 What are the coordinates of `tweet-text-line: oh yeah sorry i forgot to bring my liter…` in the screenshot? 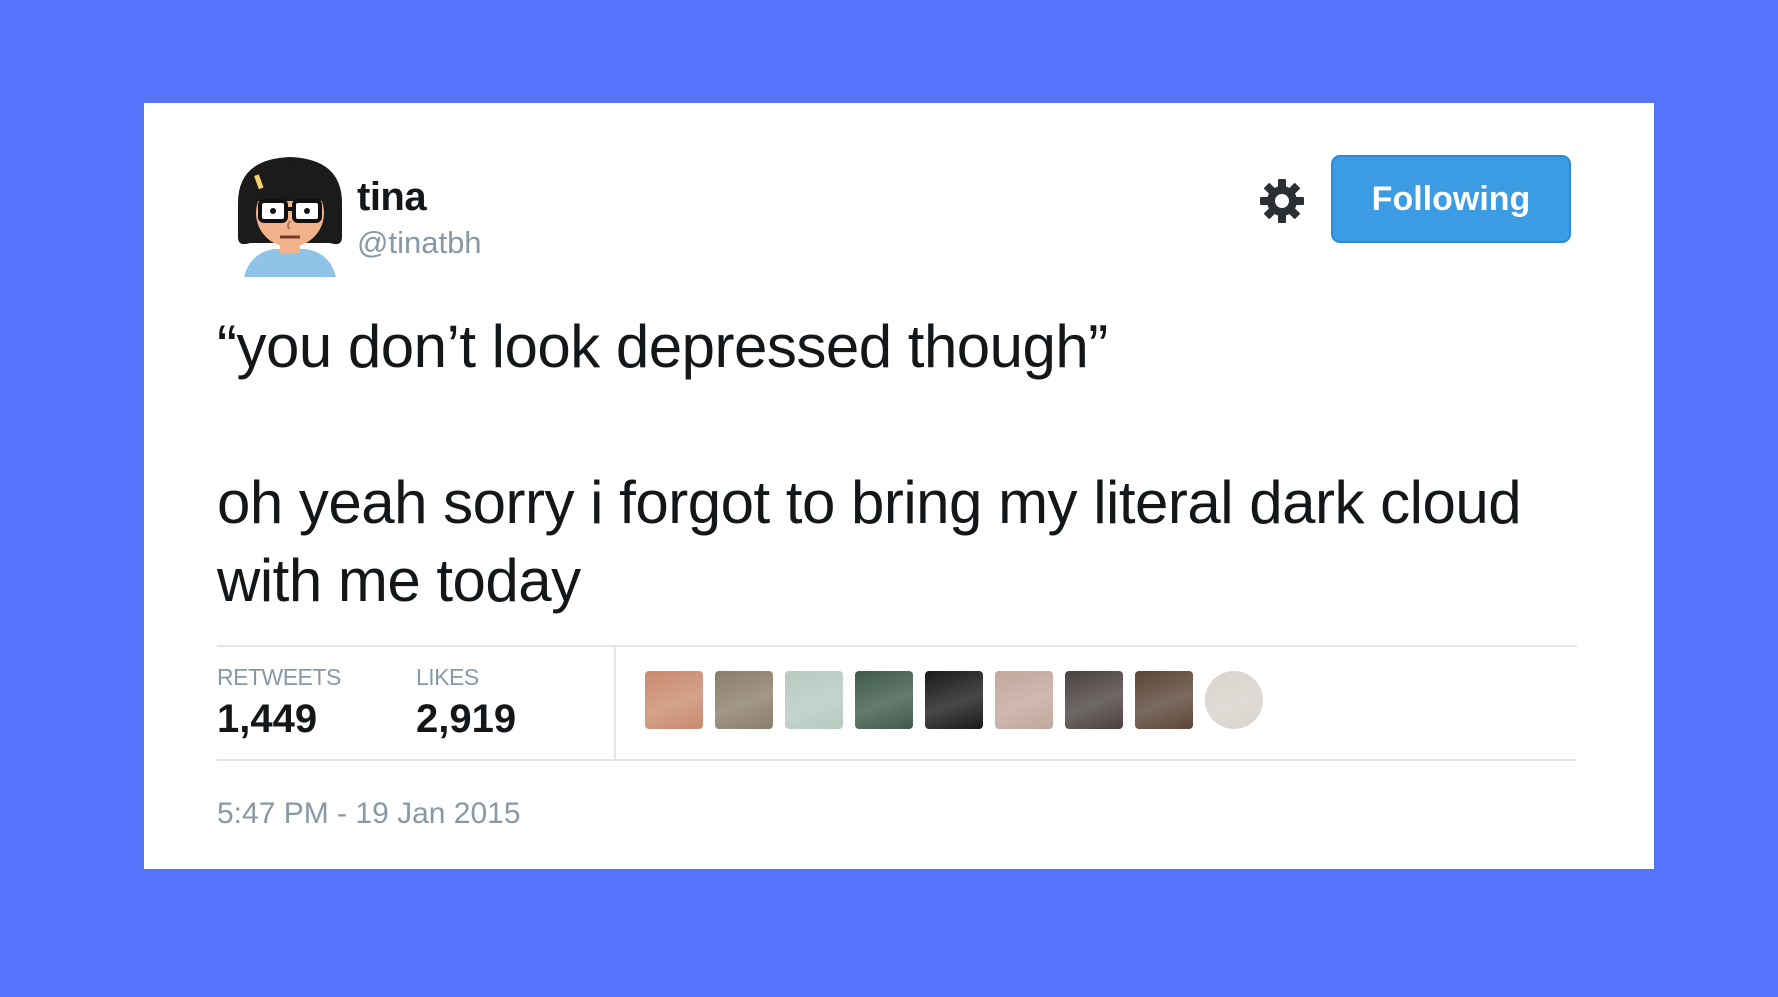 It's located at (869, 541).